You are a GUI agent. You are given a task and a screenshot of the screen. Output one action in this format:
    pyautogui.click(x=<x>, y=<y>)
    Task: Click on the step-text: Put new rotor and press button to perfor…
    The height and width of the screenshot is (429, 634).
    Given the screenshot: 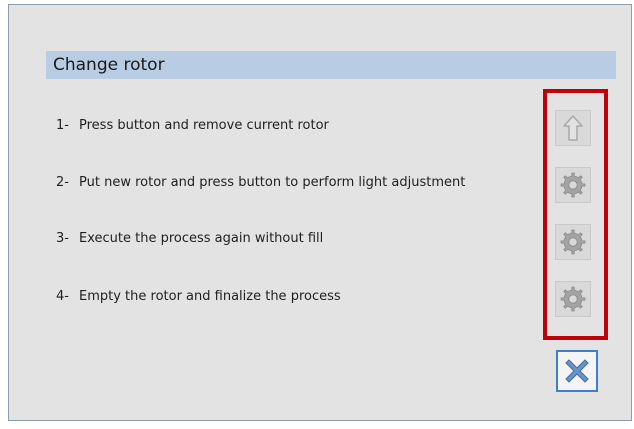 What is the action you would take?
    pyautogui.click(x=272, y=182)
    